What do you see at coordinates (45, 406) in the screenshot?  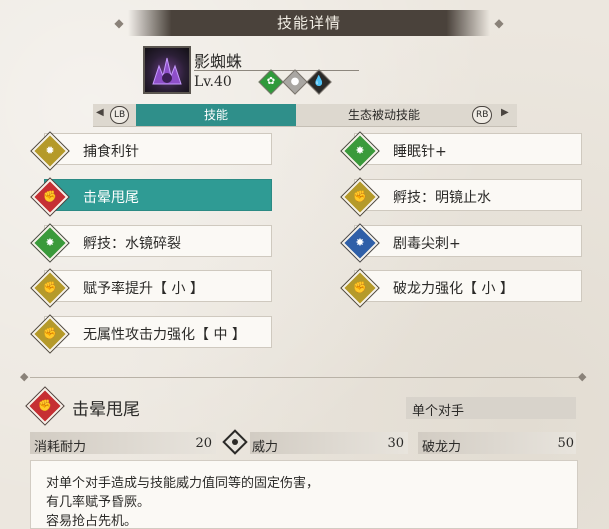 I see `fist-icon: ✊` at bounding box center [45, 406].